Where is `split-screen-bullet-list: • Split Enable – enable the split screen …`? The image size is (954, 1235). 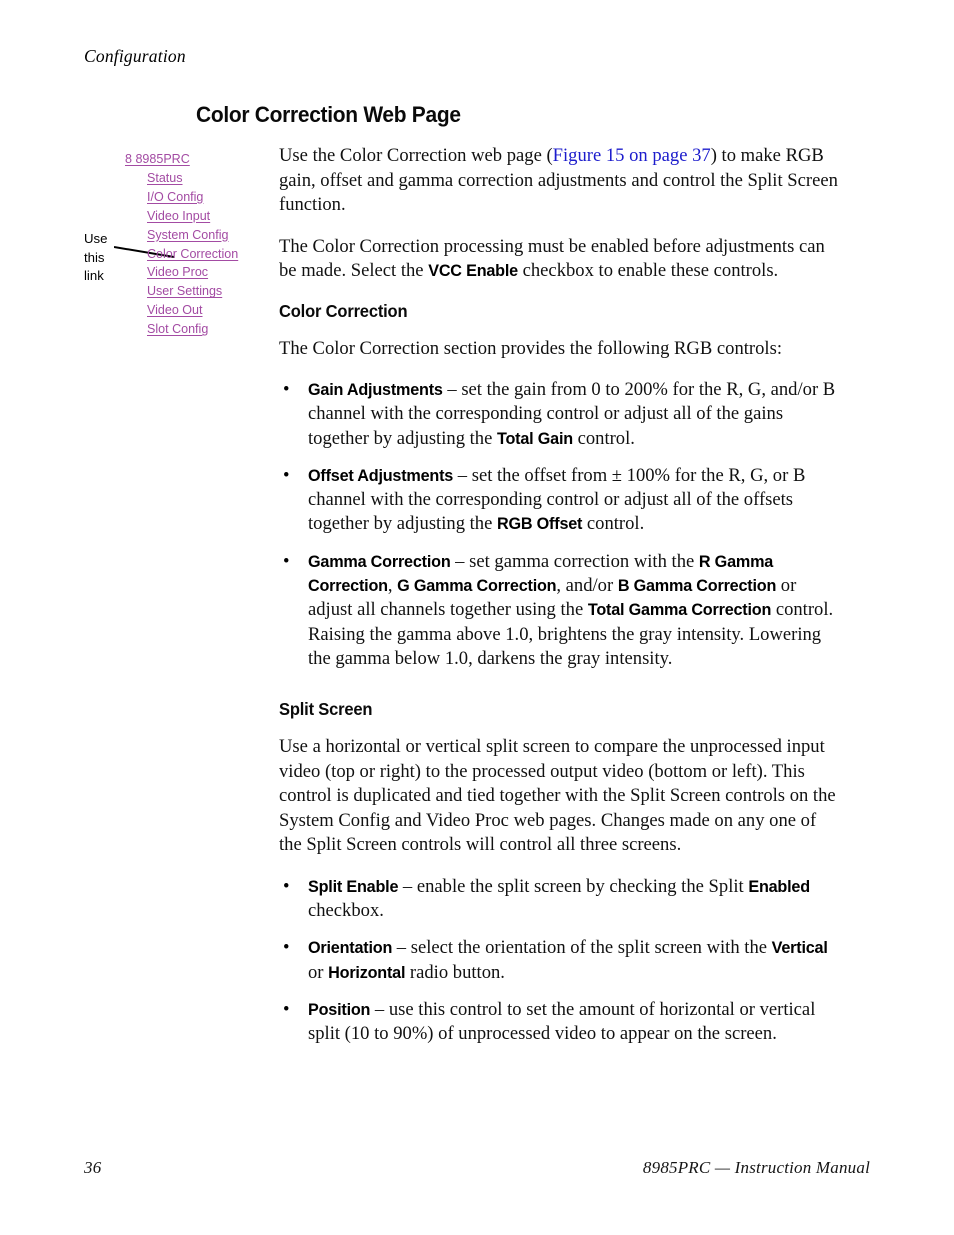 split-screen-bullet-list: • Split Enable – enable the split screen … is located at coordinates (560, 961).